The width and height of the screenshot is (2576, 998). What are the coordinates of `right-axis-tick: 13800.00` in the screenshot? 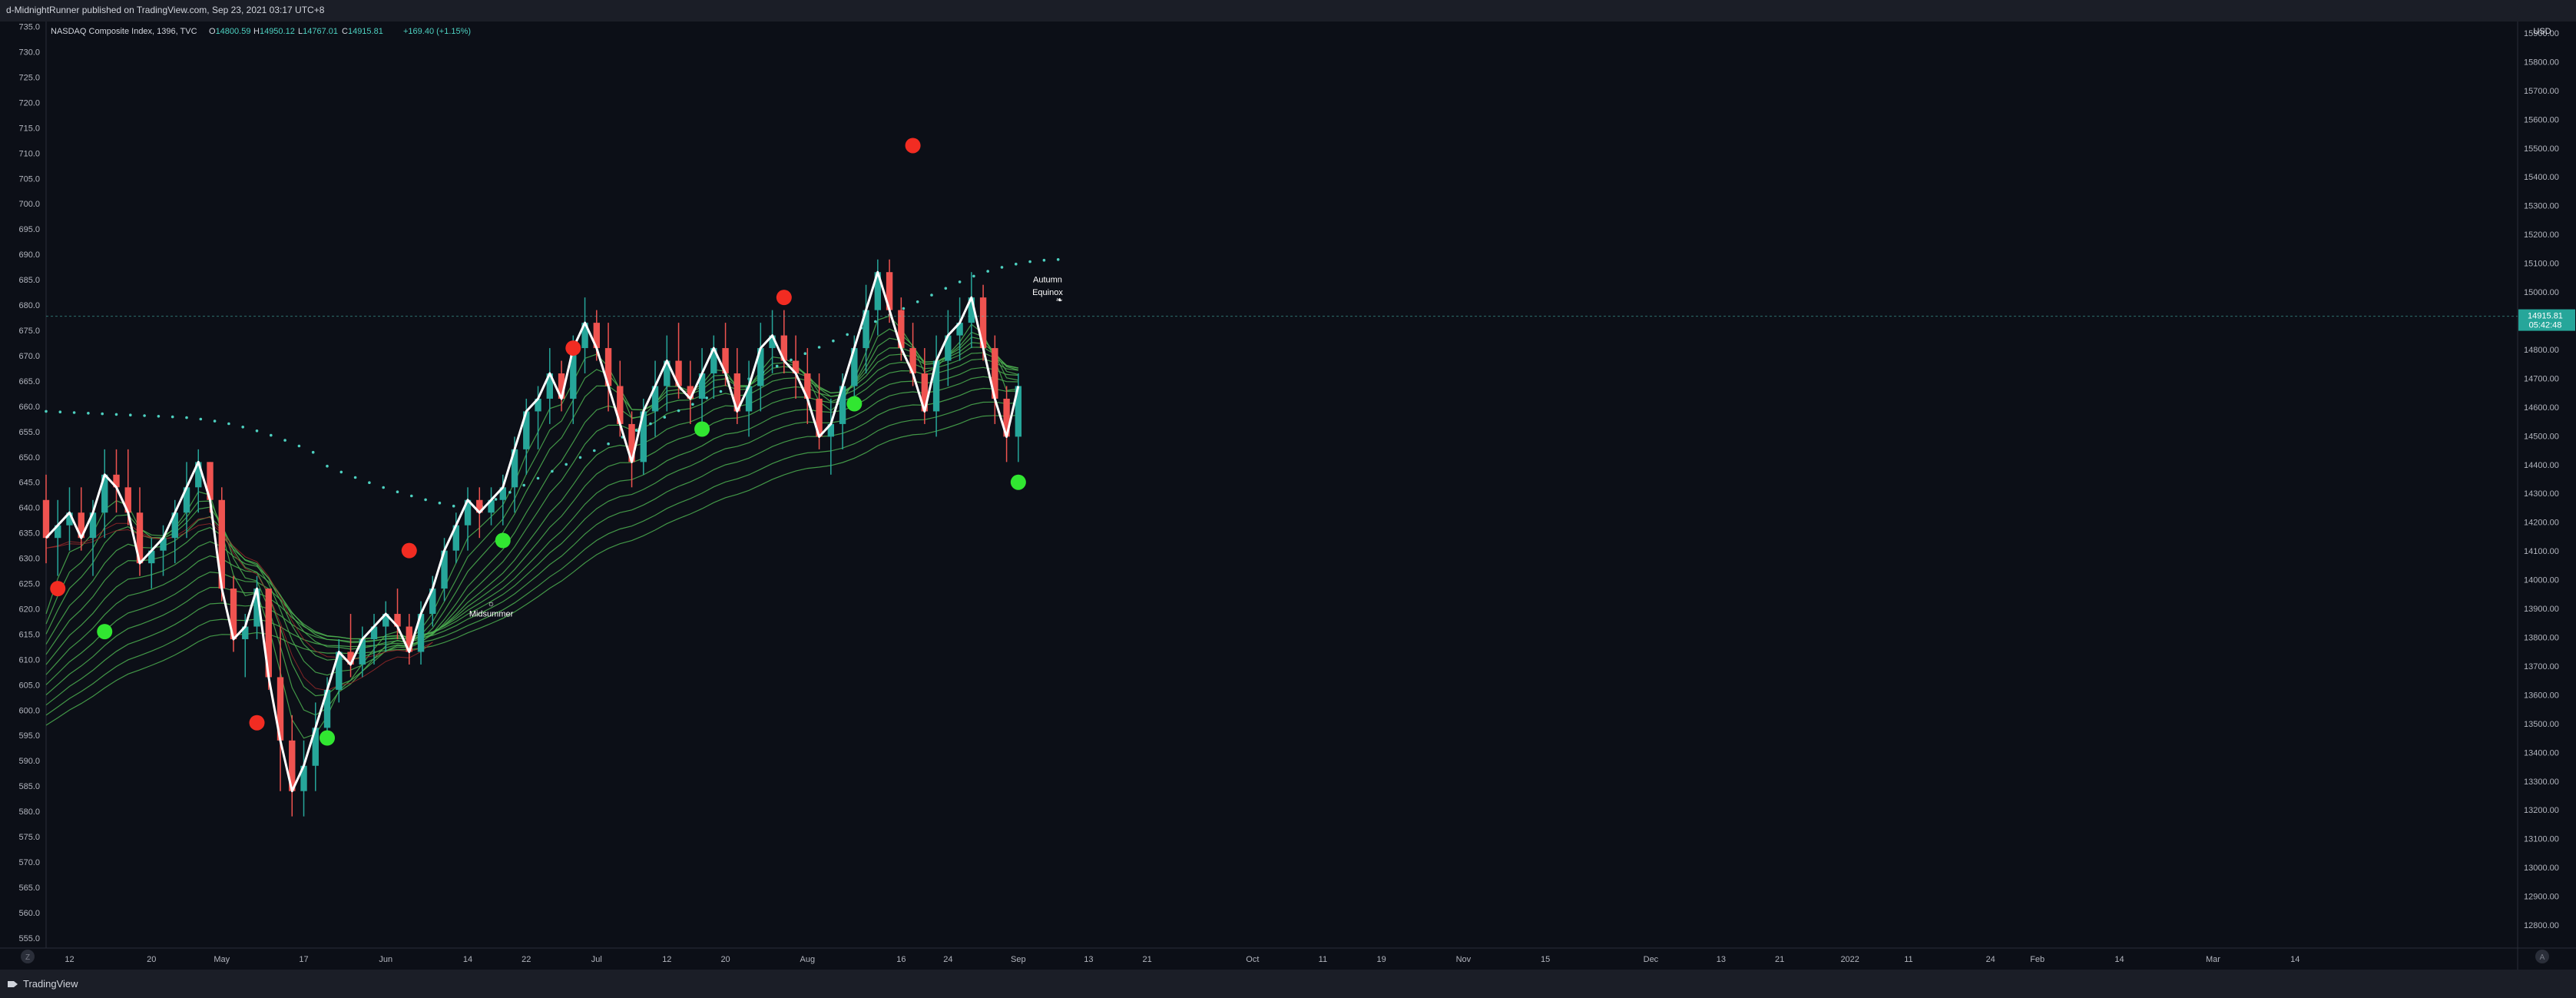 It's located at (2541, 638).